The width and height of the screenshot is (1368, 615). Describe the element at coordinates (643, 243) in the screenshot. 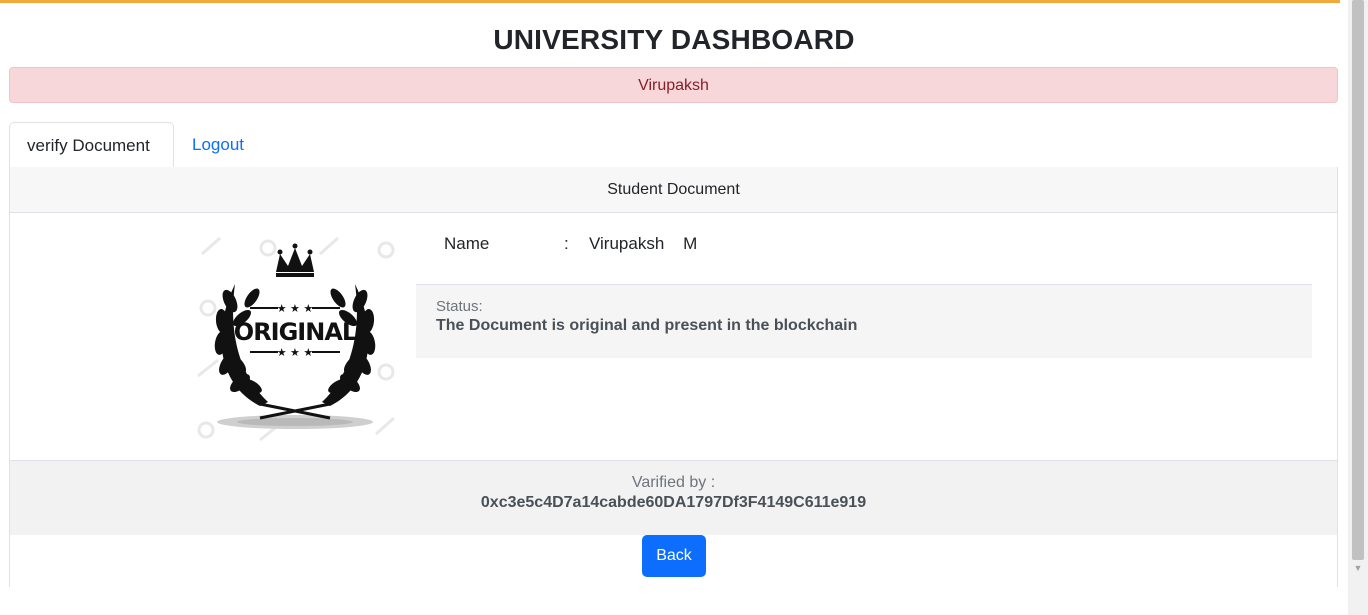

I see `name-value: Virupaksh M` at that location.